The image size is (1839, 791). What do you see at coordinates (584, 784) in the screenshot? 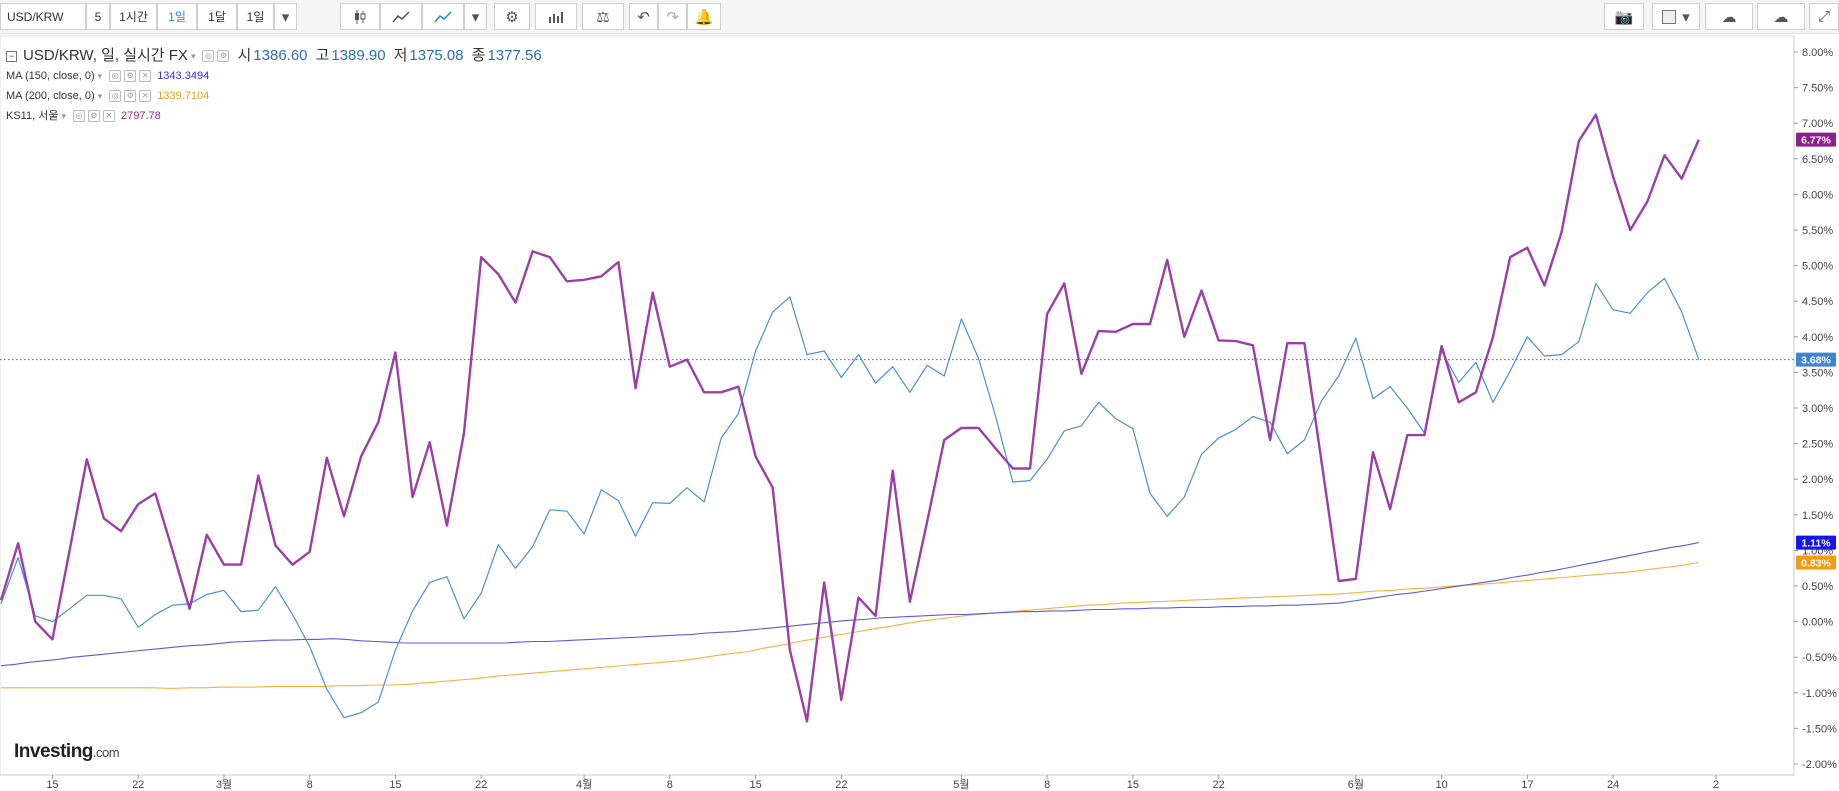
I see `x-tick-label: 4월` at bounding box center [584, 784].